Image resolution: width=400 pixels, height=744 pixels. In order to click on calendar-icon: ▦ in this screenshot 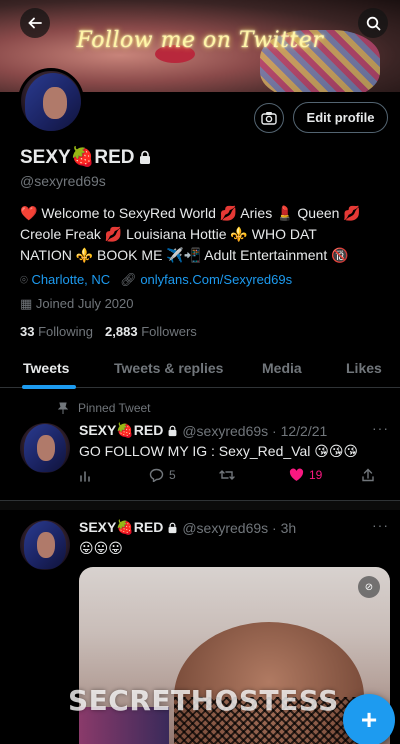, I will do `click(26, 303)`.